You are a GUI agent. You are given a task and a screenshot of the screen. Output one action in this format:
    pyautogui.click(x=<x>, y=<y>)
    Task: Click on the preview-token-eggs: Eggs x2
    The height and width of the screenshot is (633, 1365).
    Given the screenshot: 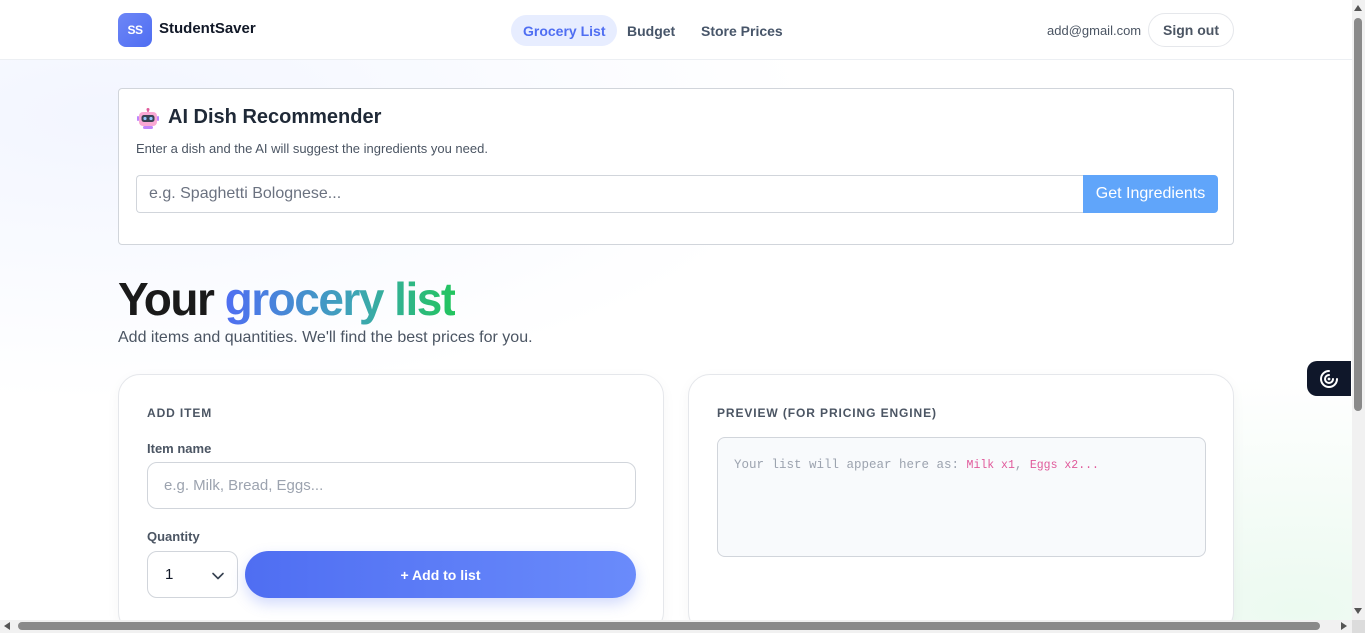 What is the action you would take?
    pyautogui.click(x=1054, y=465)
    